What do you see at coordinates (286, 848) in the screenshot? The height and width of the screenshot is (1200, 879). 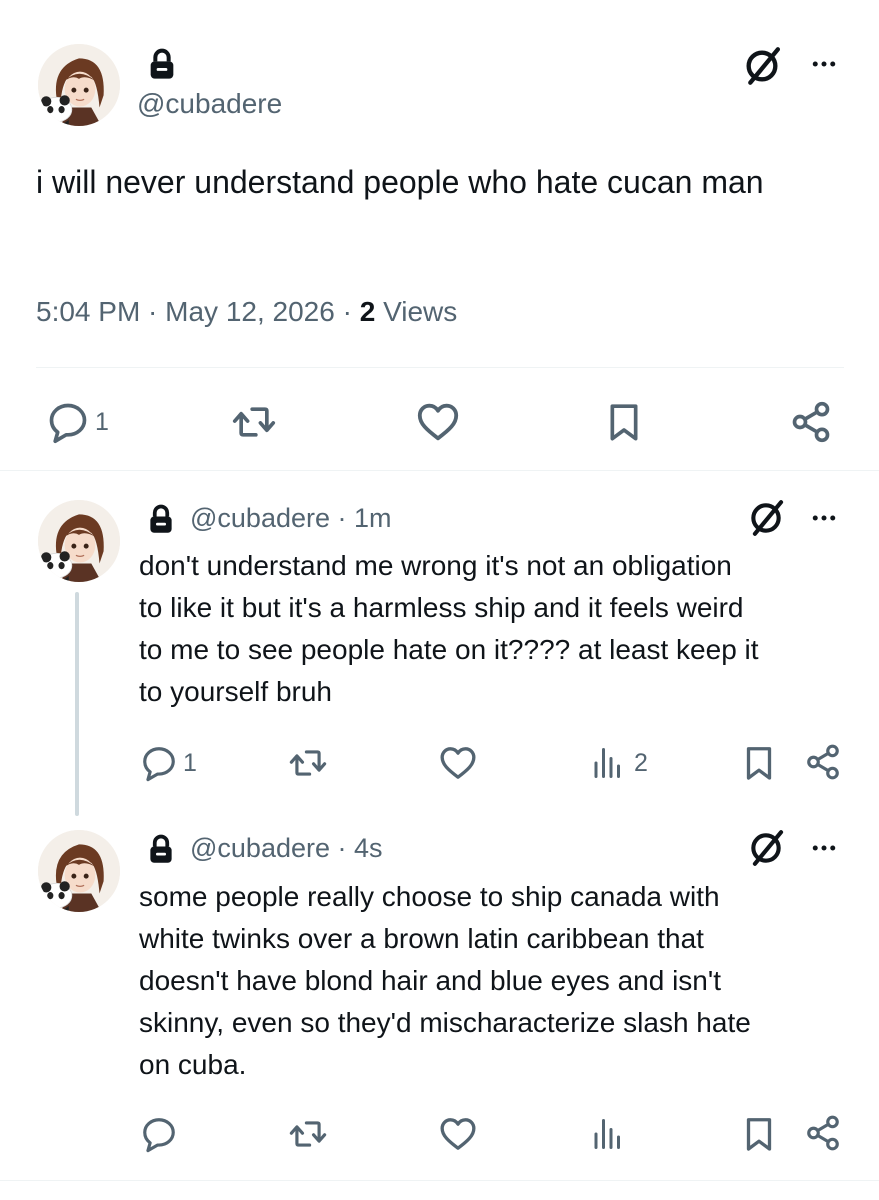 I see `username-timestamp: @cubadere · 4s` at bounding box center [286, 848].